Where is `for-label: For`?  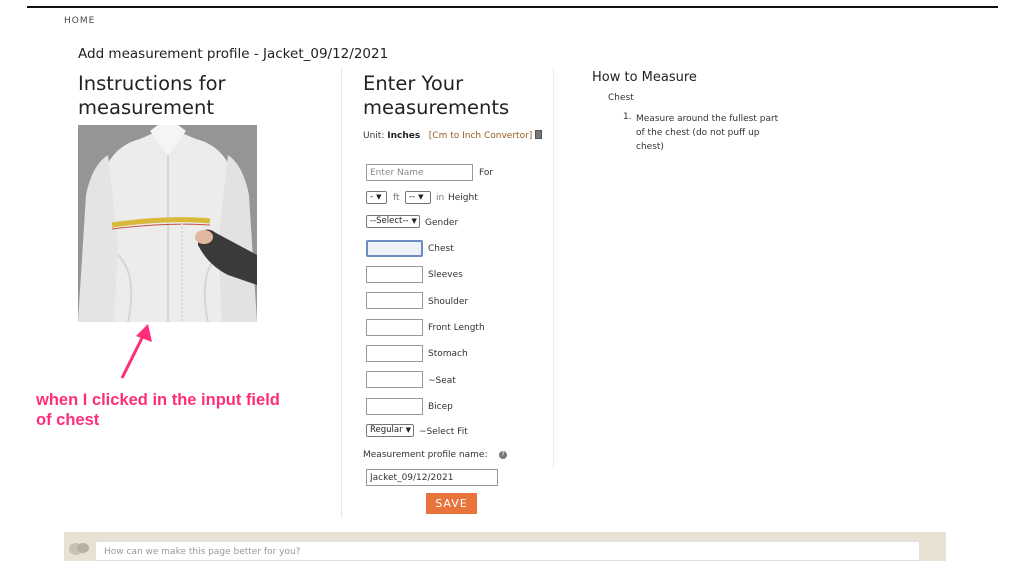 for-label: For is located at coordinates (486, 173).